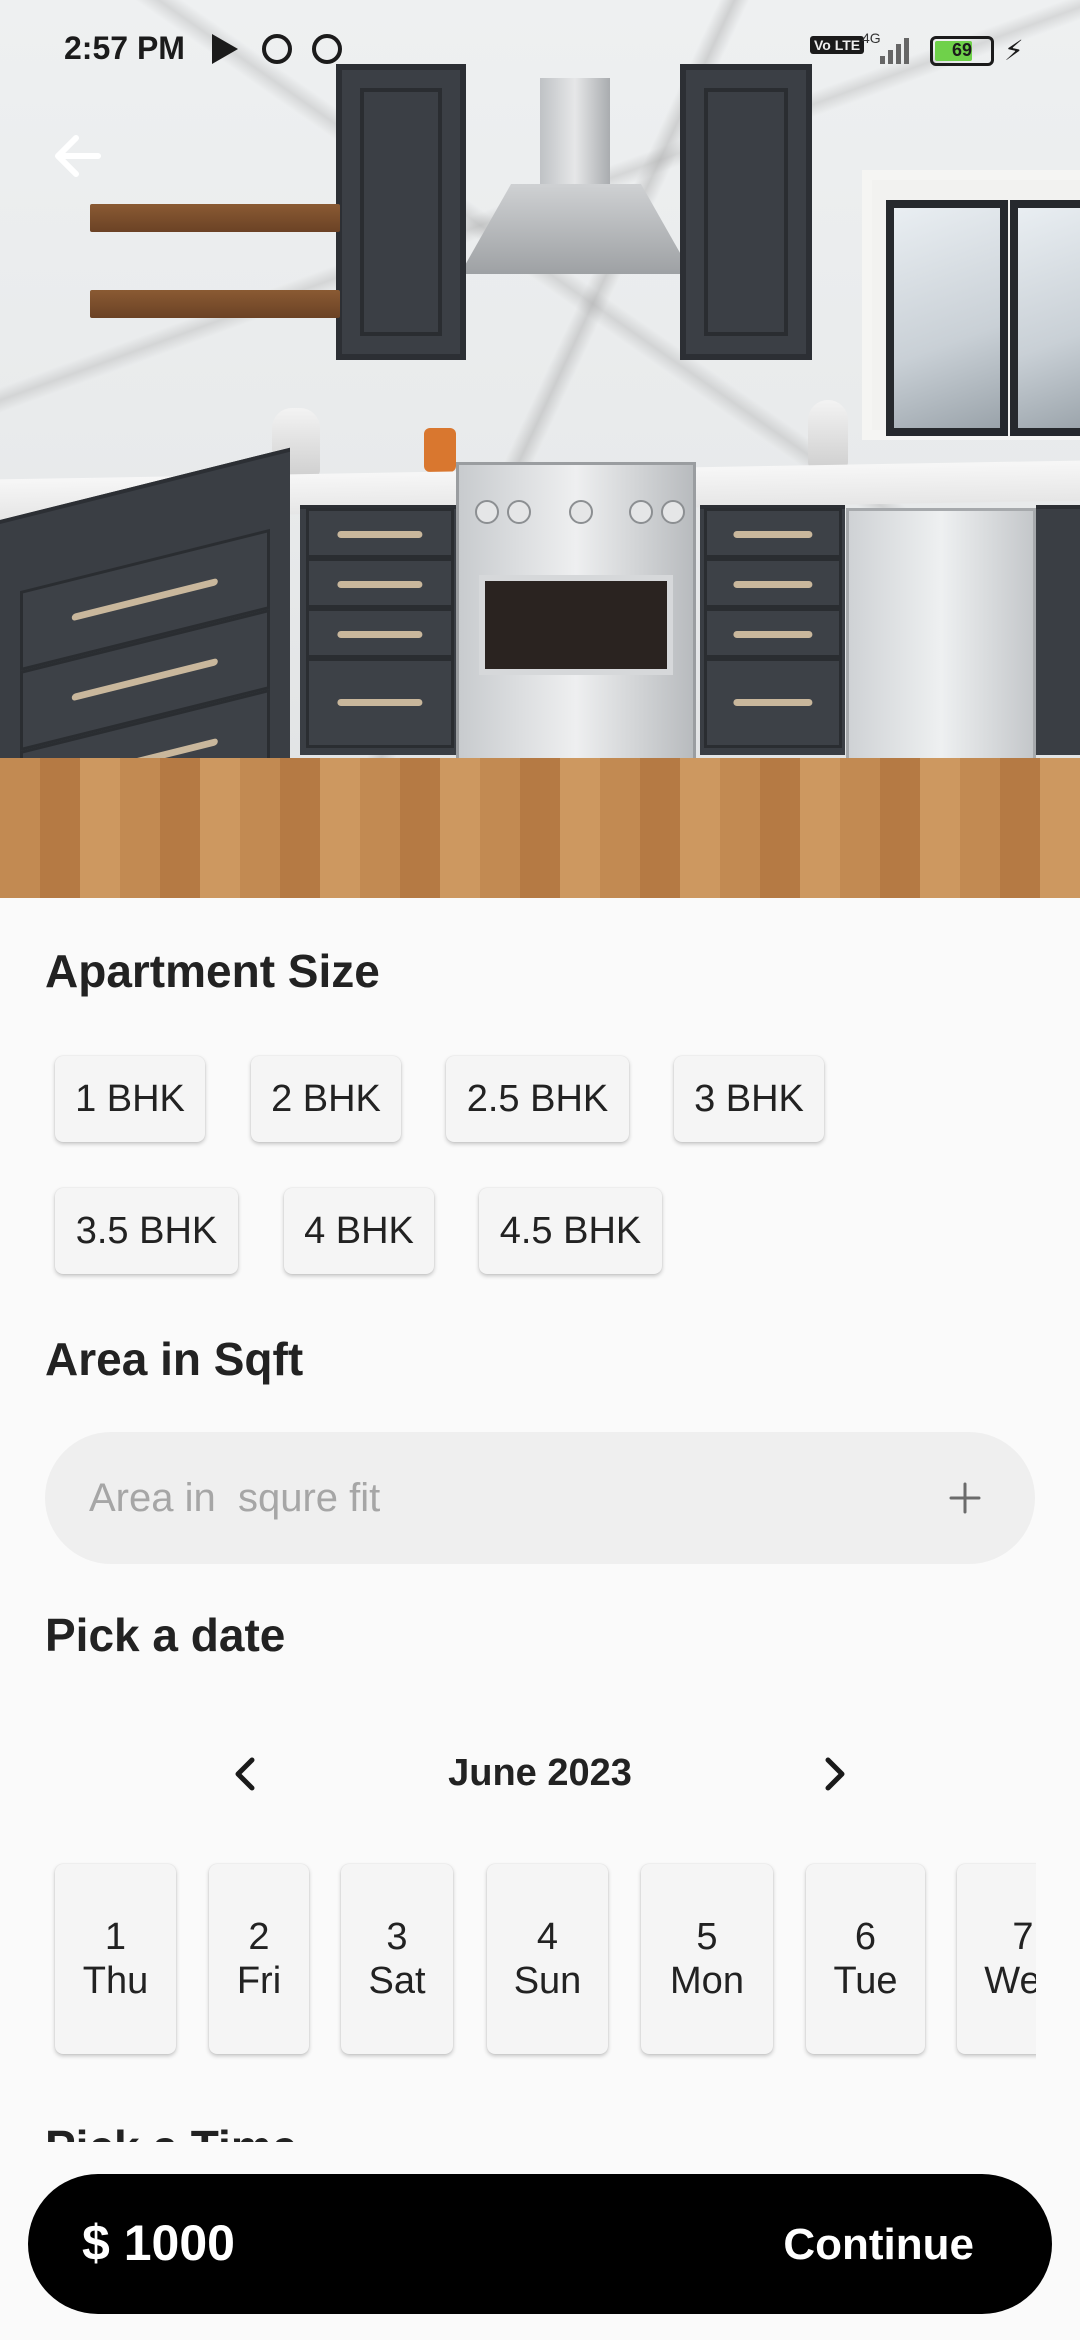  I want to click on date-number: 5, so click(707, 1937).